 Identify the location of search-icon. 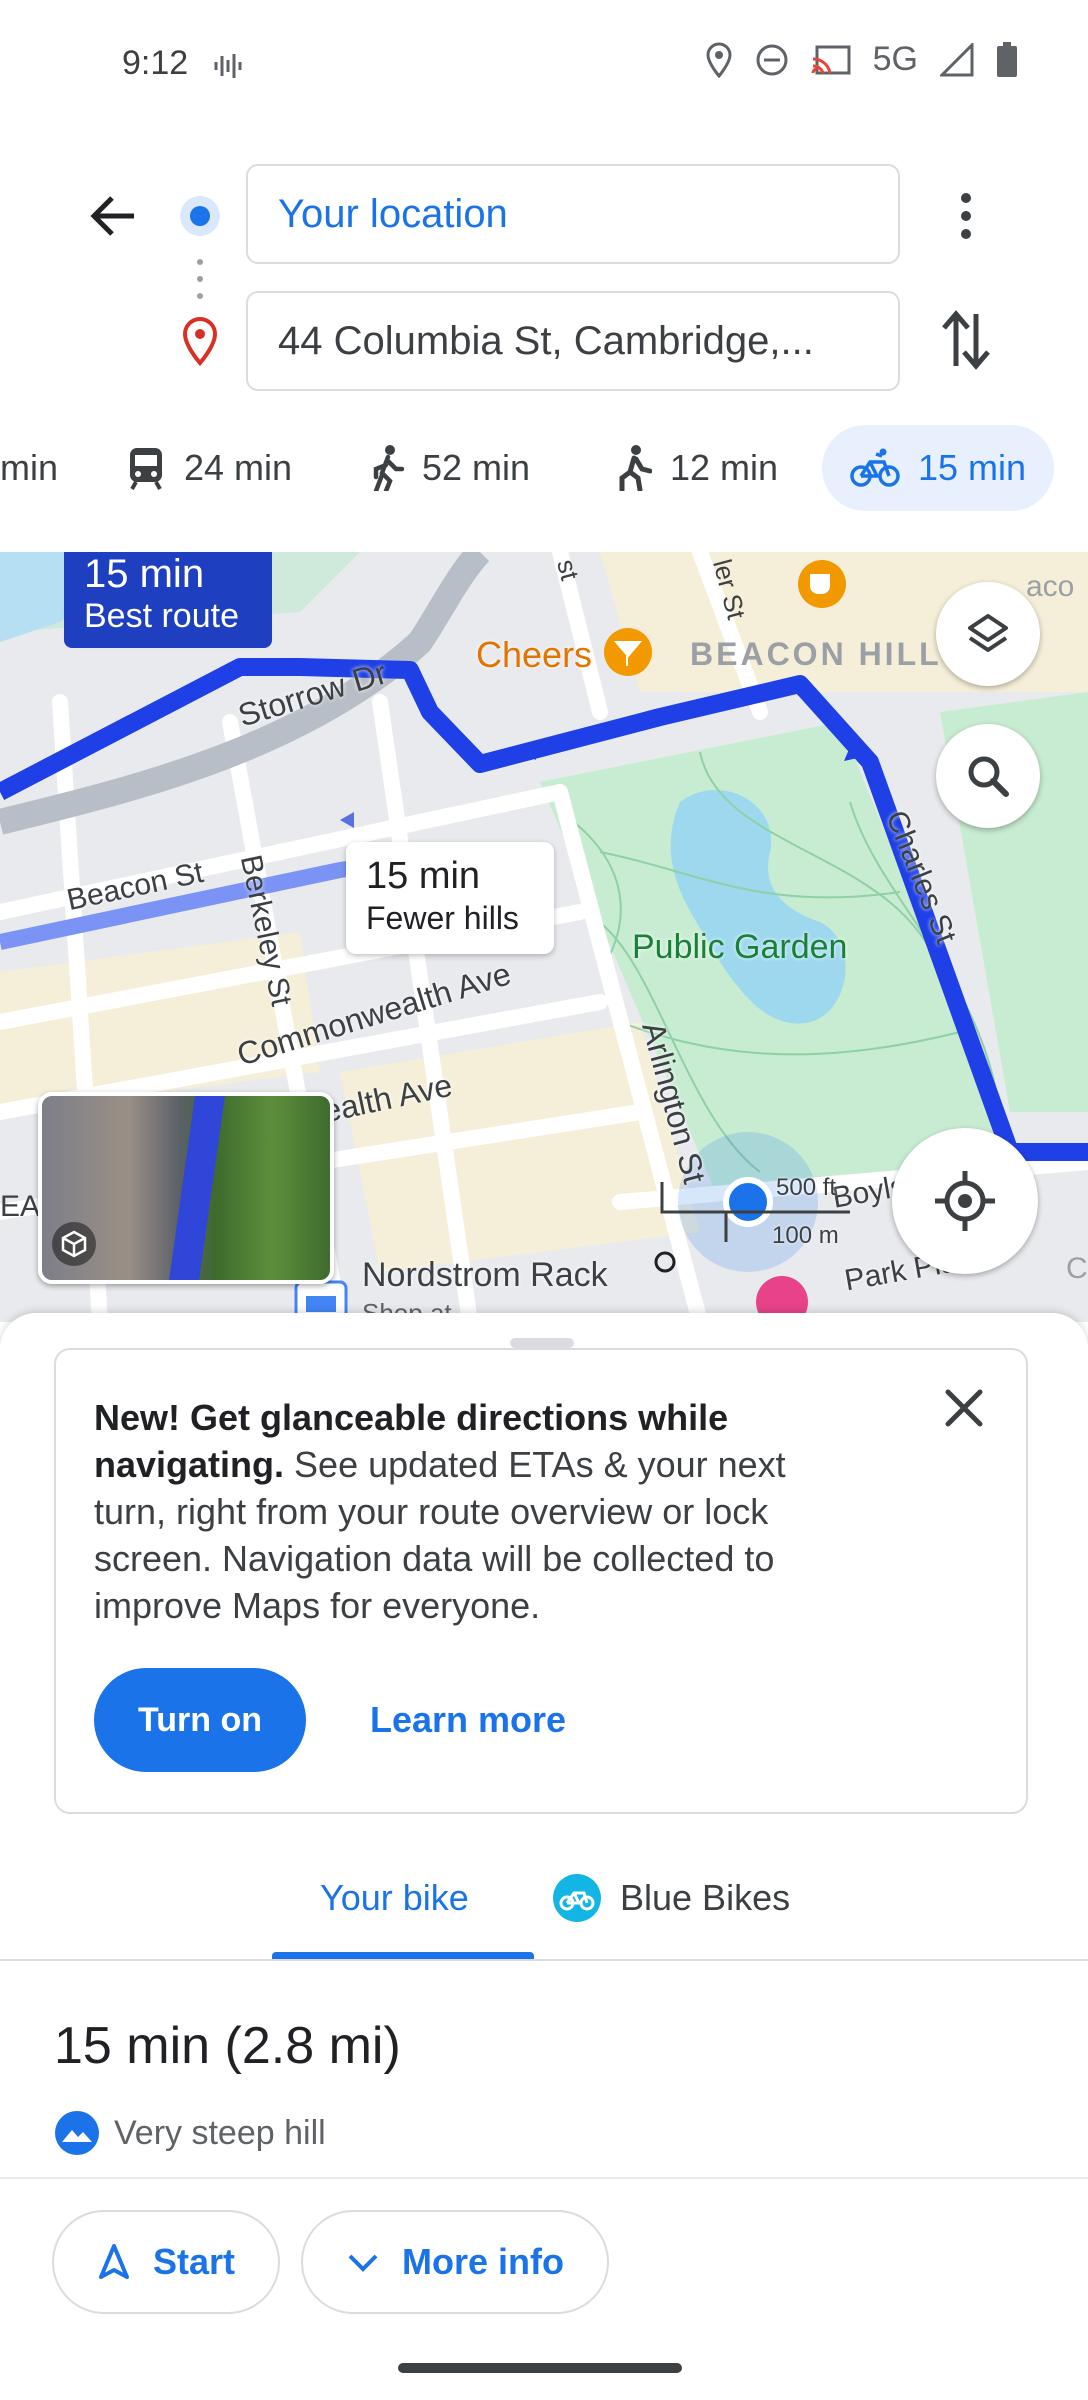
(988, 776).